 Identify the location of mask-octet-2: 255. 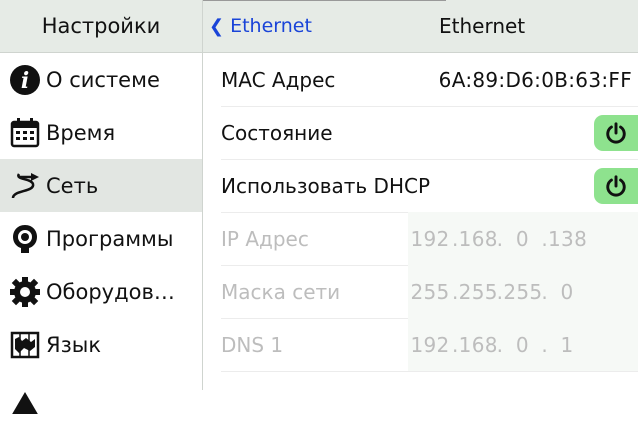
(478, 292).